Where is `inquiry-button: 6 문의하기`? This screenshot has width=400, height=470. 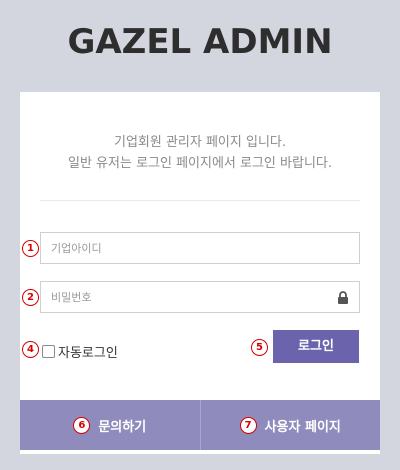 inquiry-button: 6 문의하기 is located at coordinates (110, 425).